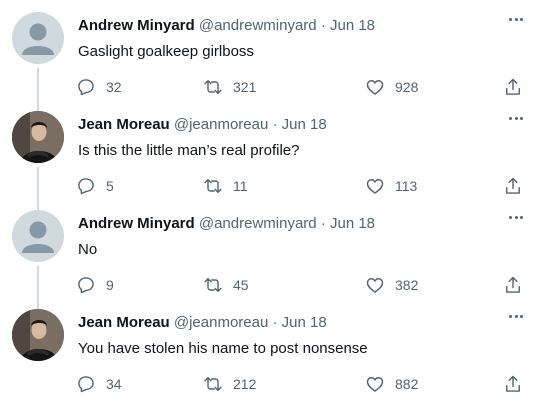 This screenshot has height=404, width=540. Describe the element at coordinates (110, 285) in the screenshot. I see `reply-count: 9` at that location.